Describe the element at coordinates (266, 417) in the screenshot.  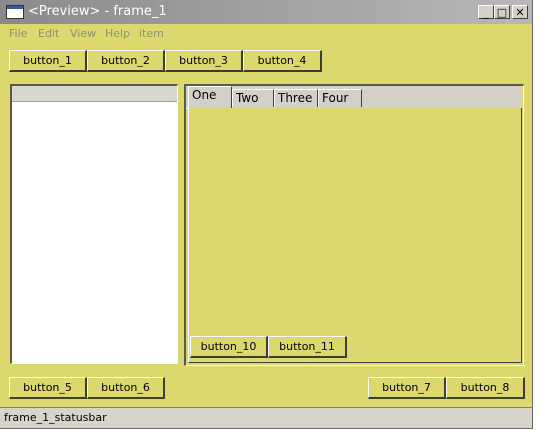
I see `status-bar: frame_1_statusbar` at that location.